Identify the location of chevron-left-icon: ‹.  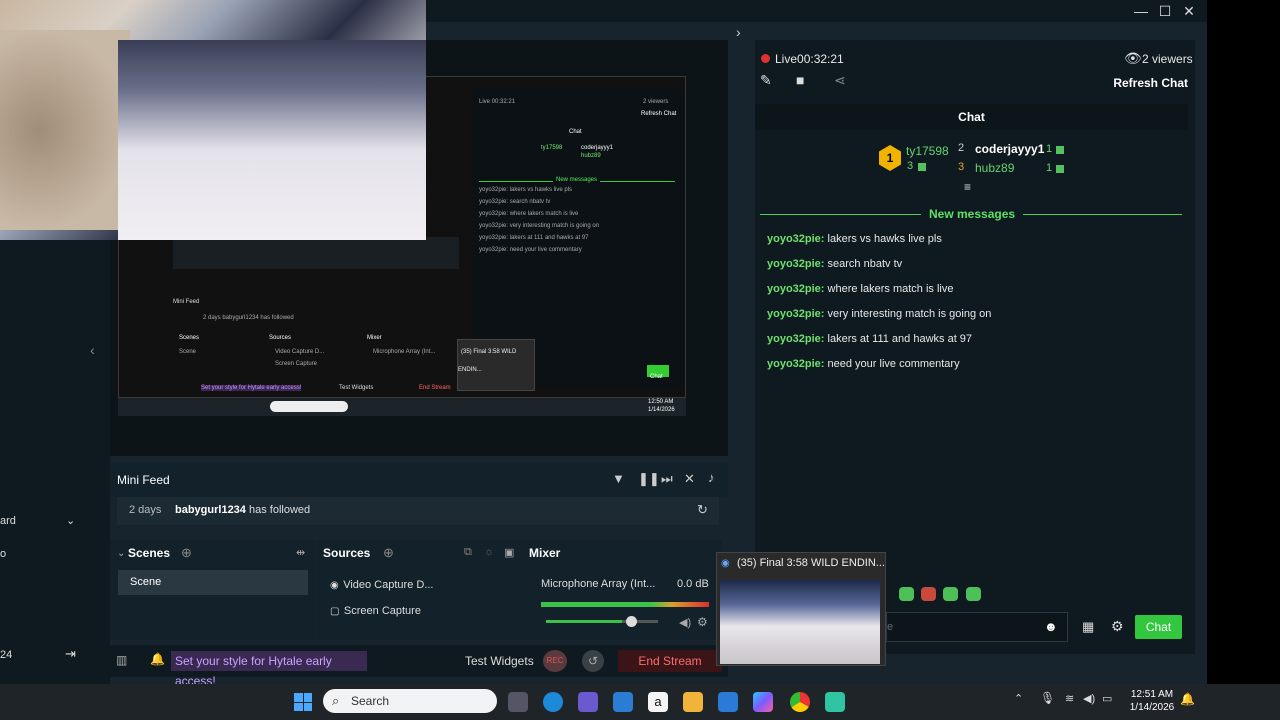
(92, 350).